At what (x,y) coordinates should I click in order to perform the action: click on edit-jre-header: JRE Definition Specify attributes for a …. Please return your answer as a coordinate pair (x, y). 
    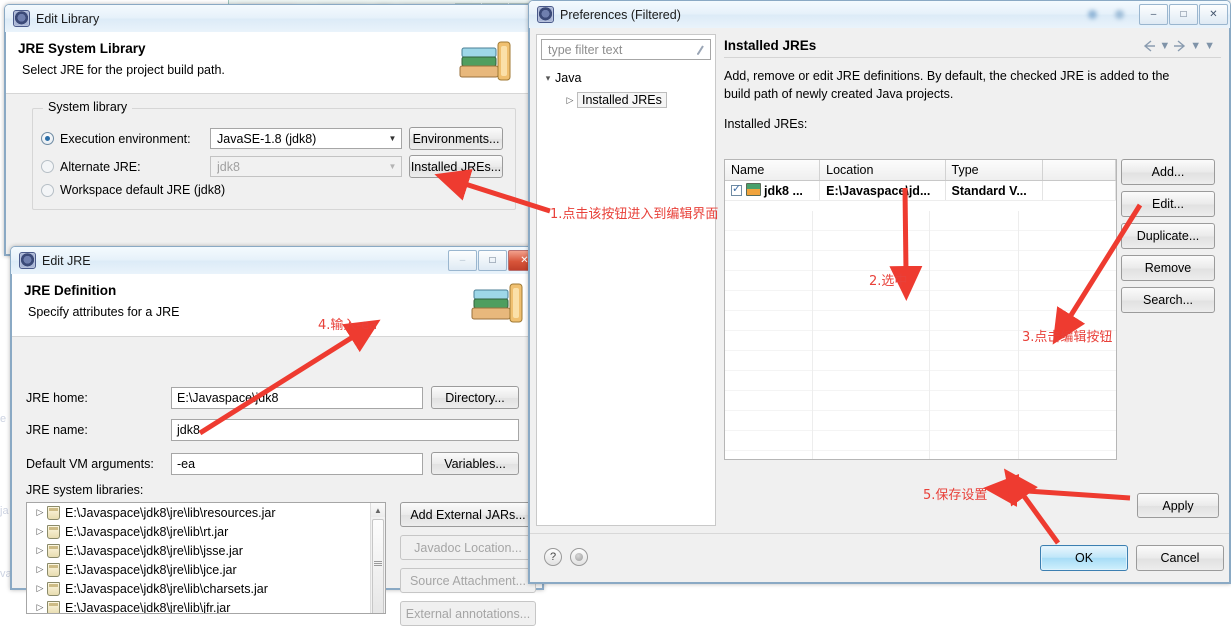
    Looking at the image, I should click on (277, 305).